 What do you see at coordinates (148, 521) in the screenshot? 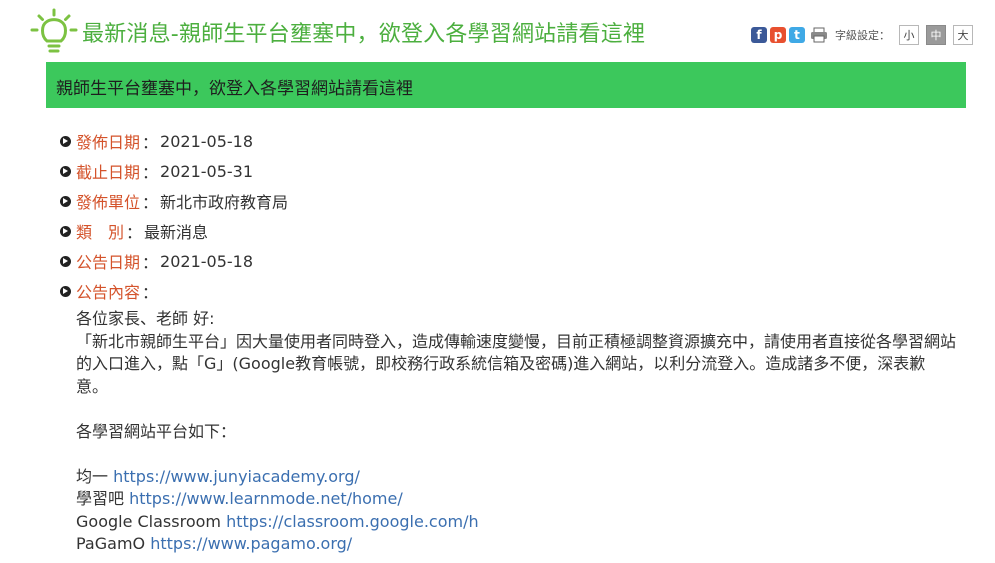
I see `platform-name: Google Classroom` at bounding box center [148, 521].